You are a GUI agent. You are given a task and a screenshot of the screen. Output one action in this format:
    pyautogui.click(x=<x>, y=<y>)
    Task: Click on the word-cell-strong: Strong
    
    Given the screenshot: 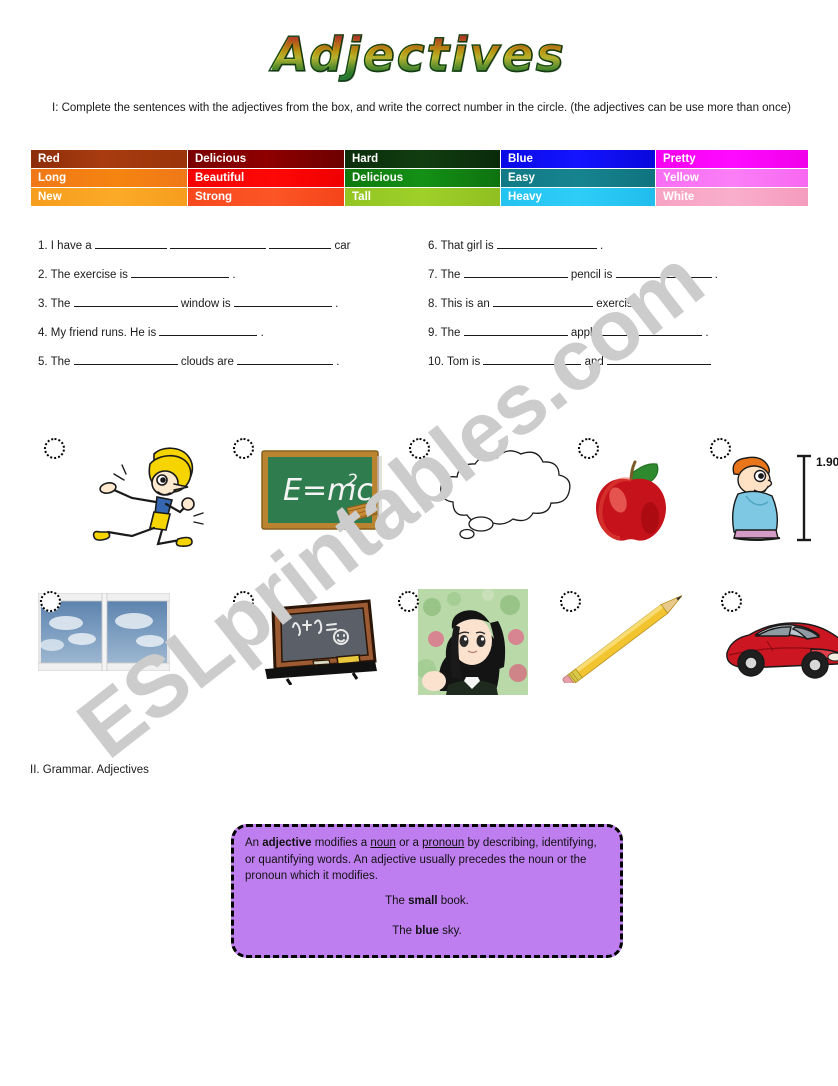 What is the action you would take?
    pyautogui.click(x=266, y=197)
    